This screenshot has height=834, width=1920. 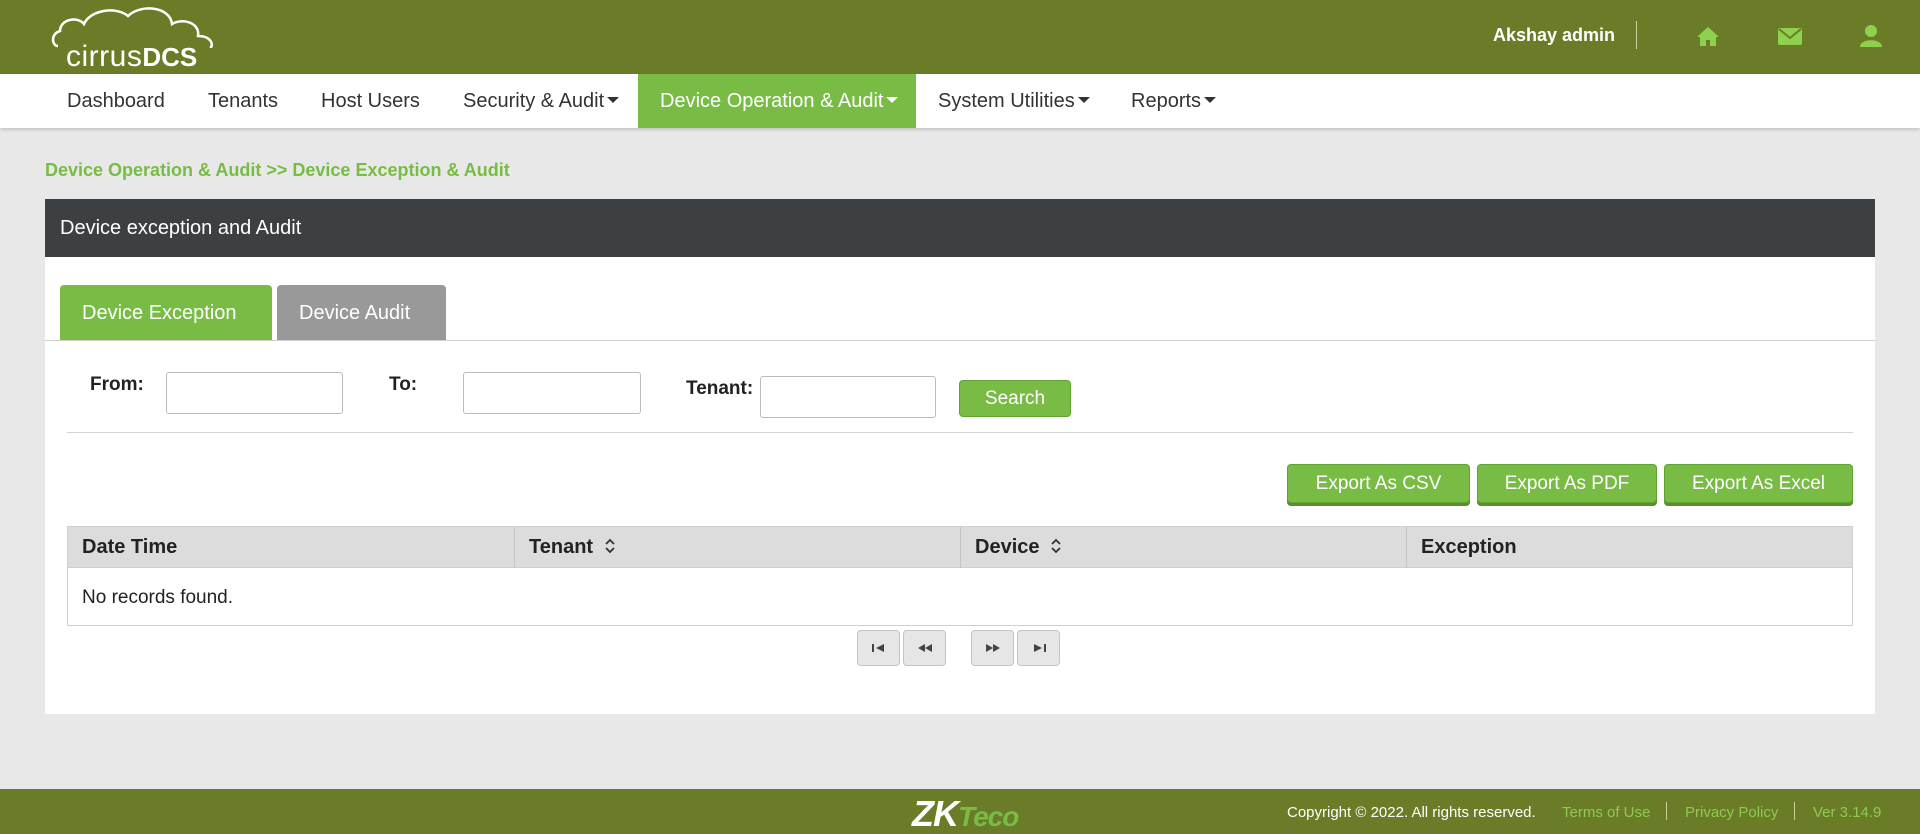 What do you see at coordinates (1567, 483) in the screenshot?
I see `export-pdf-button: Export As PDF` at bounding box center [1567, 483].